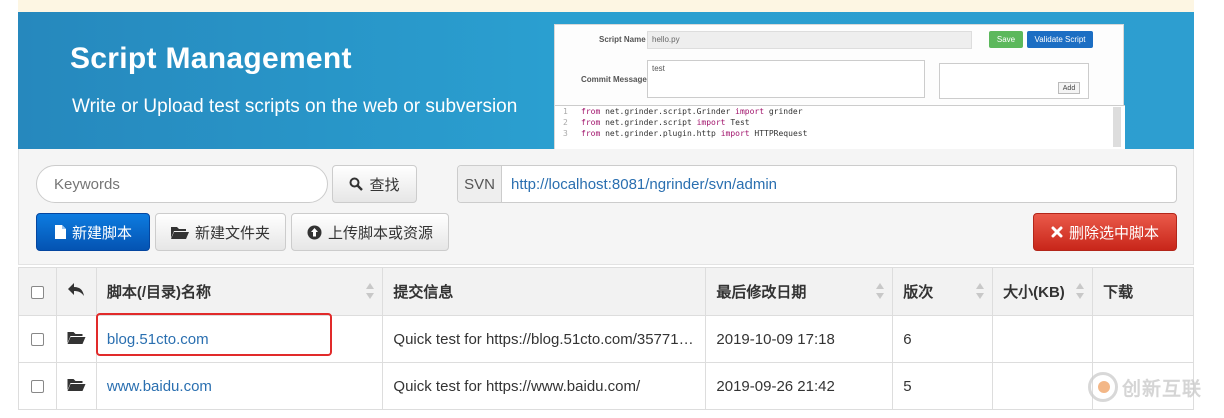  I want to click on table-header-row: 脚本(/目录)名称 提交信息 最后修改日期 版次 大小(KB) 下载, so click(606, 291).